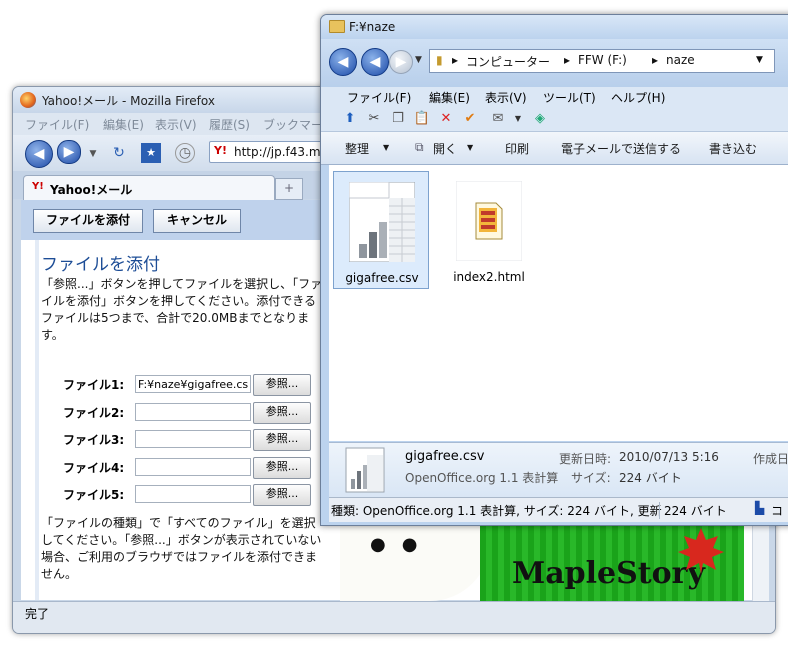 The width and height of the screenshot is (788, 645). What do you see at coordinates (193, 494) in the screenshot?
I see `file5-input` at bounding box center [193, 494].